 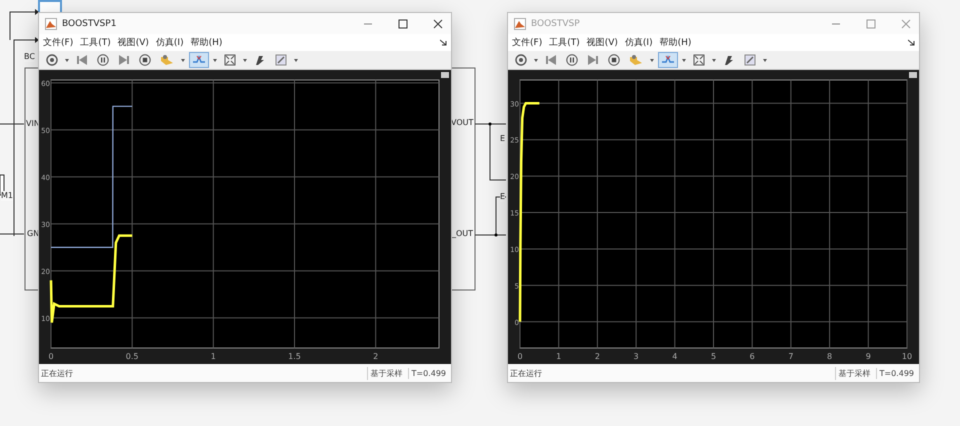 I want to click on port-label: _OUT, so click(x=463, y=234).